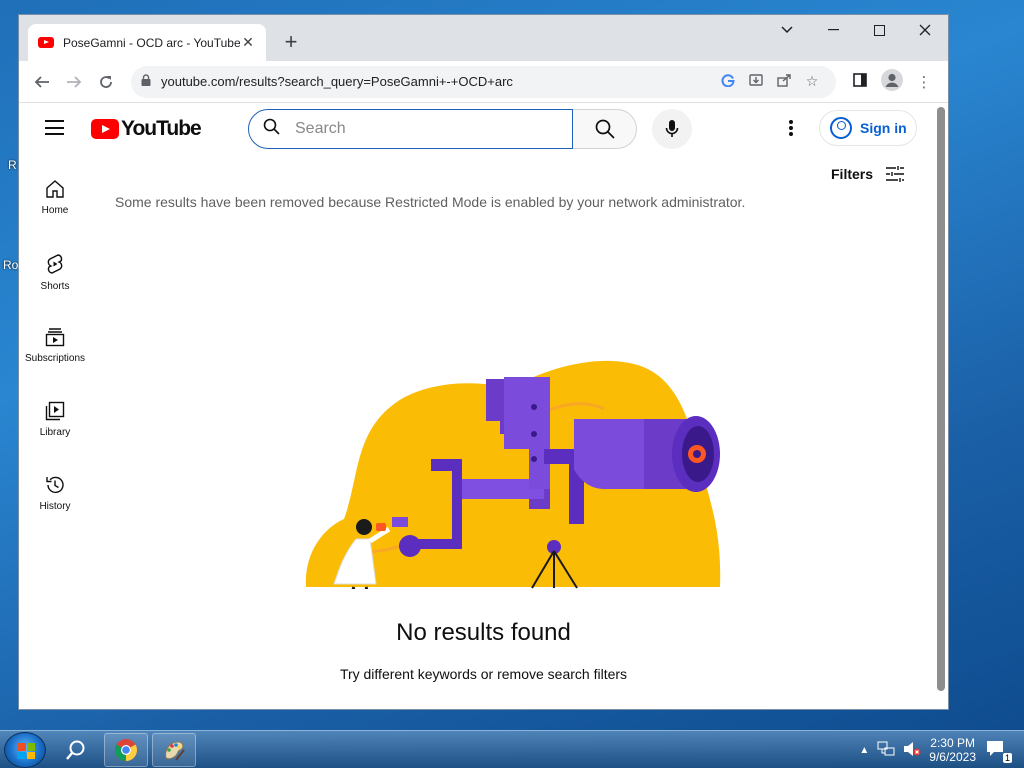  What do you see at coordinates (879, 30) in the screenshot?
I see `maximize-button` at bounding box center [879, 30].